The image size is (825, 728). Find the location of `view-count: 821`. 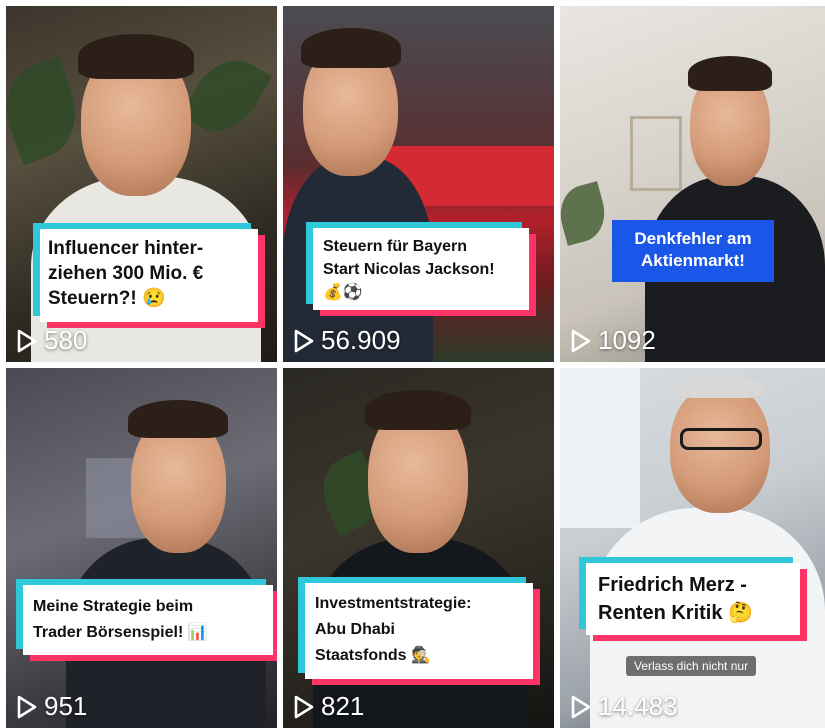

view-count: 821 is located at coordinates (328, 706).